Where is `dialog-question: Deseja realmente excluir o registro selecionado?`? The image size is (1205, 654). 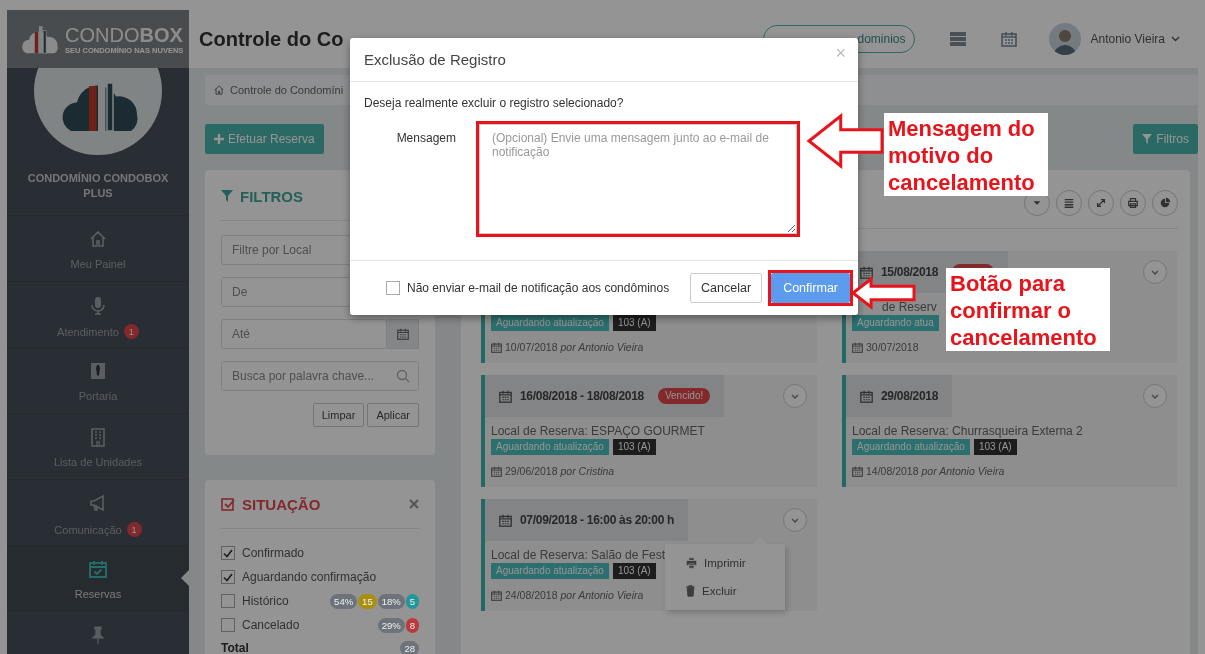 dialog-question: Deseja realmente excluir o registro selecionado? is located at coordinates (494, 103).